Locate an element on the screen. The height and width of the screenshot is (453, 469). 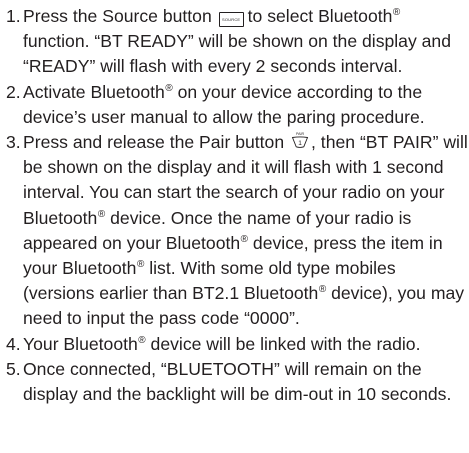
svg-text: 1 is located at coordinates (300, 143).